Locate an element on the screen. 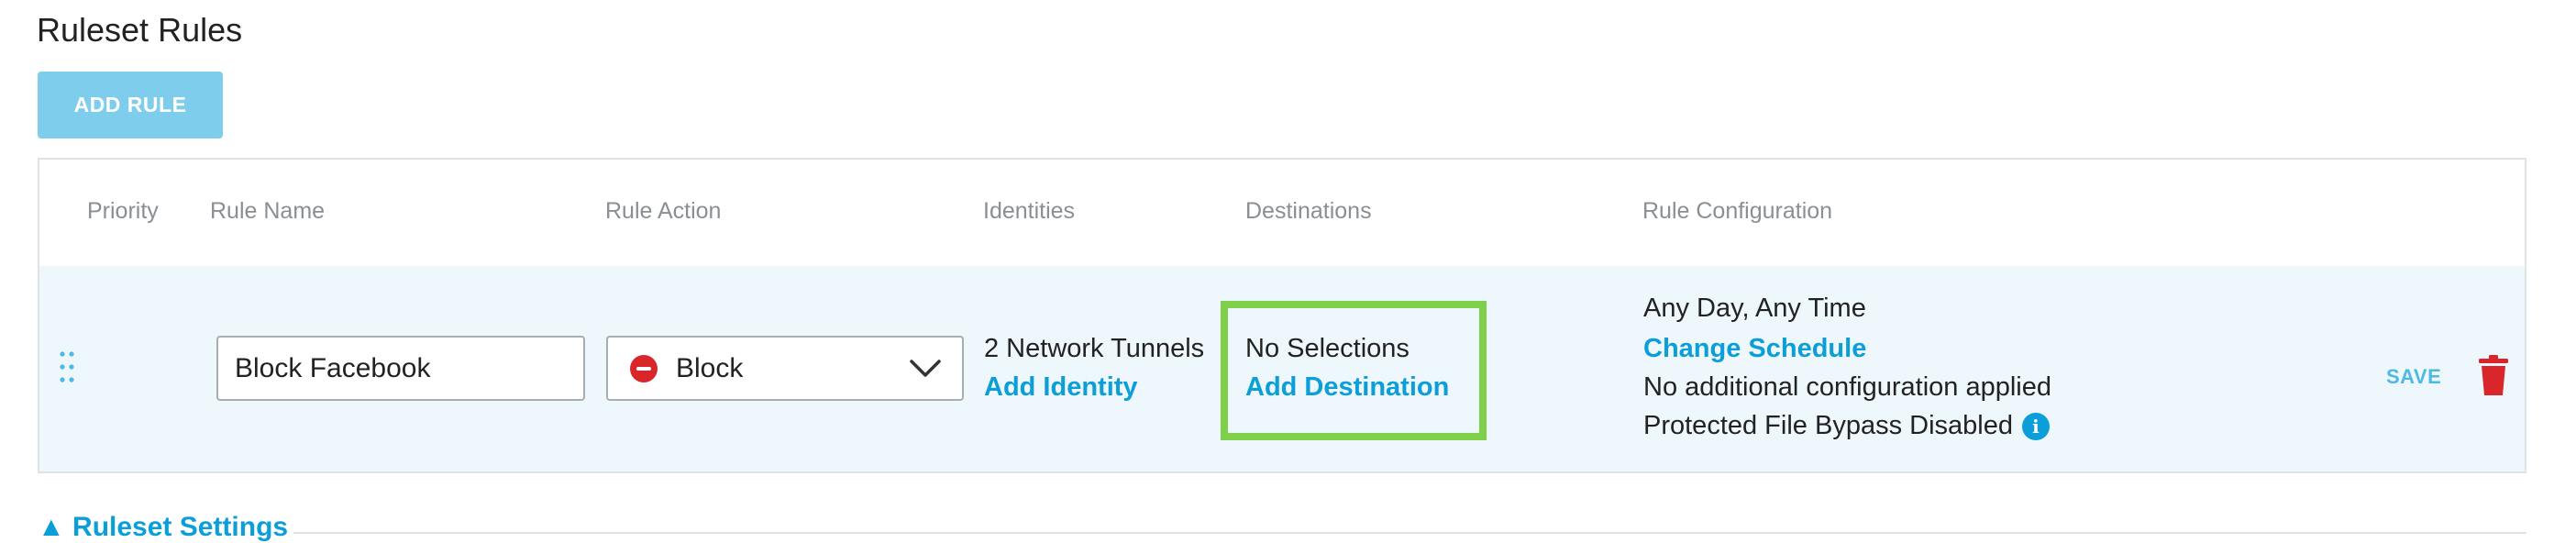 The image size is (2576, 543). destinations-highlight is located at coordinates (1354, 370).